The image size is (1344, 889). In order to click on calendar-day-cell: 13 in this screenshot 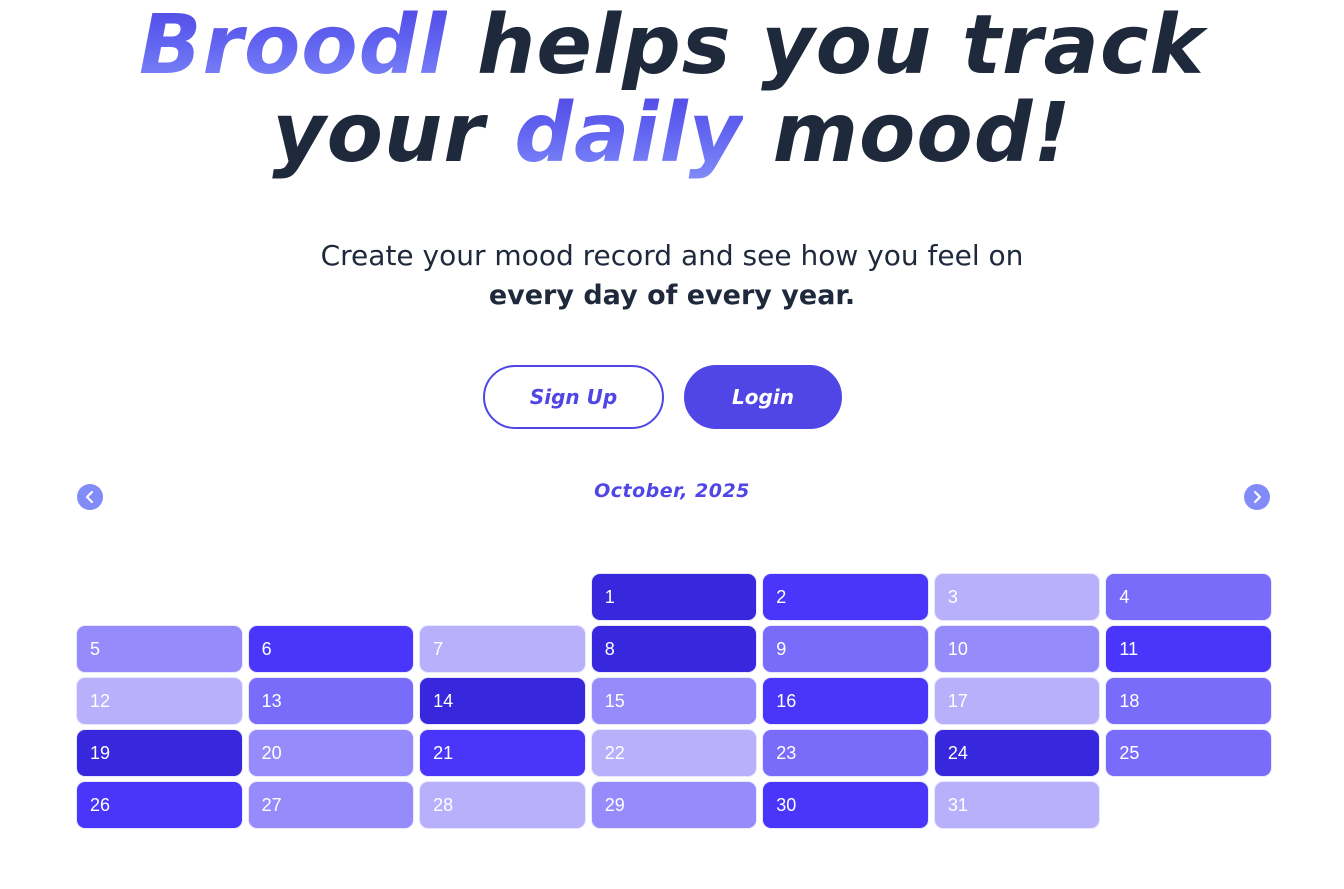, I will do `click(331, 701)`.